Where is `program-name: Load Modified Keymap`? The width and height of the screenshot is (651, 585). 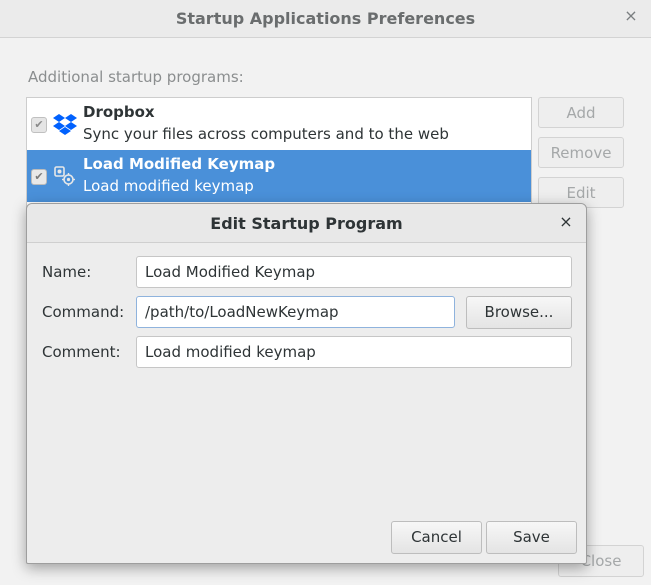 program-name: Load Modified Keymap is located at coordinates (179, 164).